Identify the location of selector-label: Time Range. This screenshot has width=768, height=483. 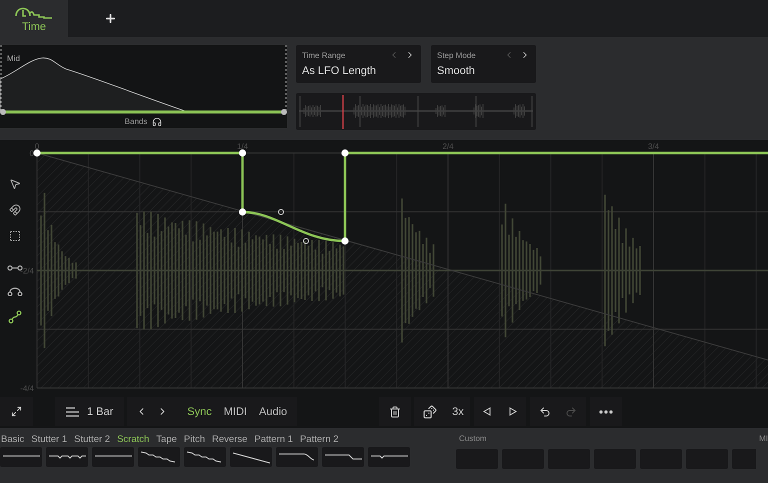
(324, 55).